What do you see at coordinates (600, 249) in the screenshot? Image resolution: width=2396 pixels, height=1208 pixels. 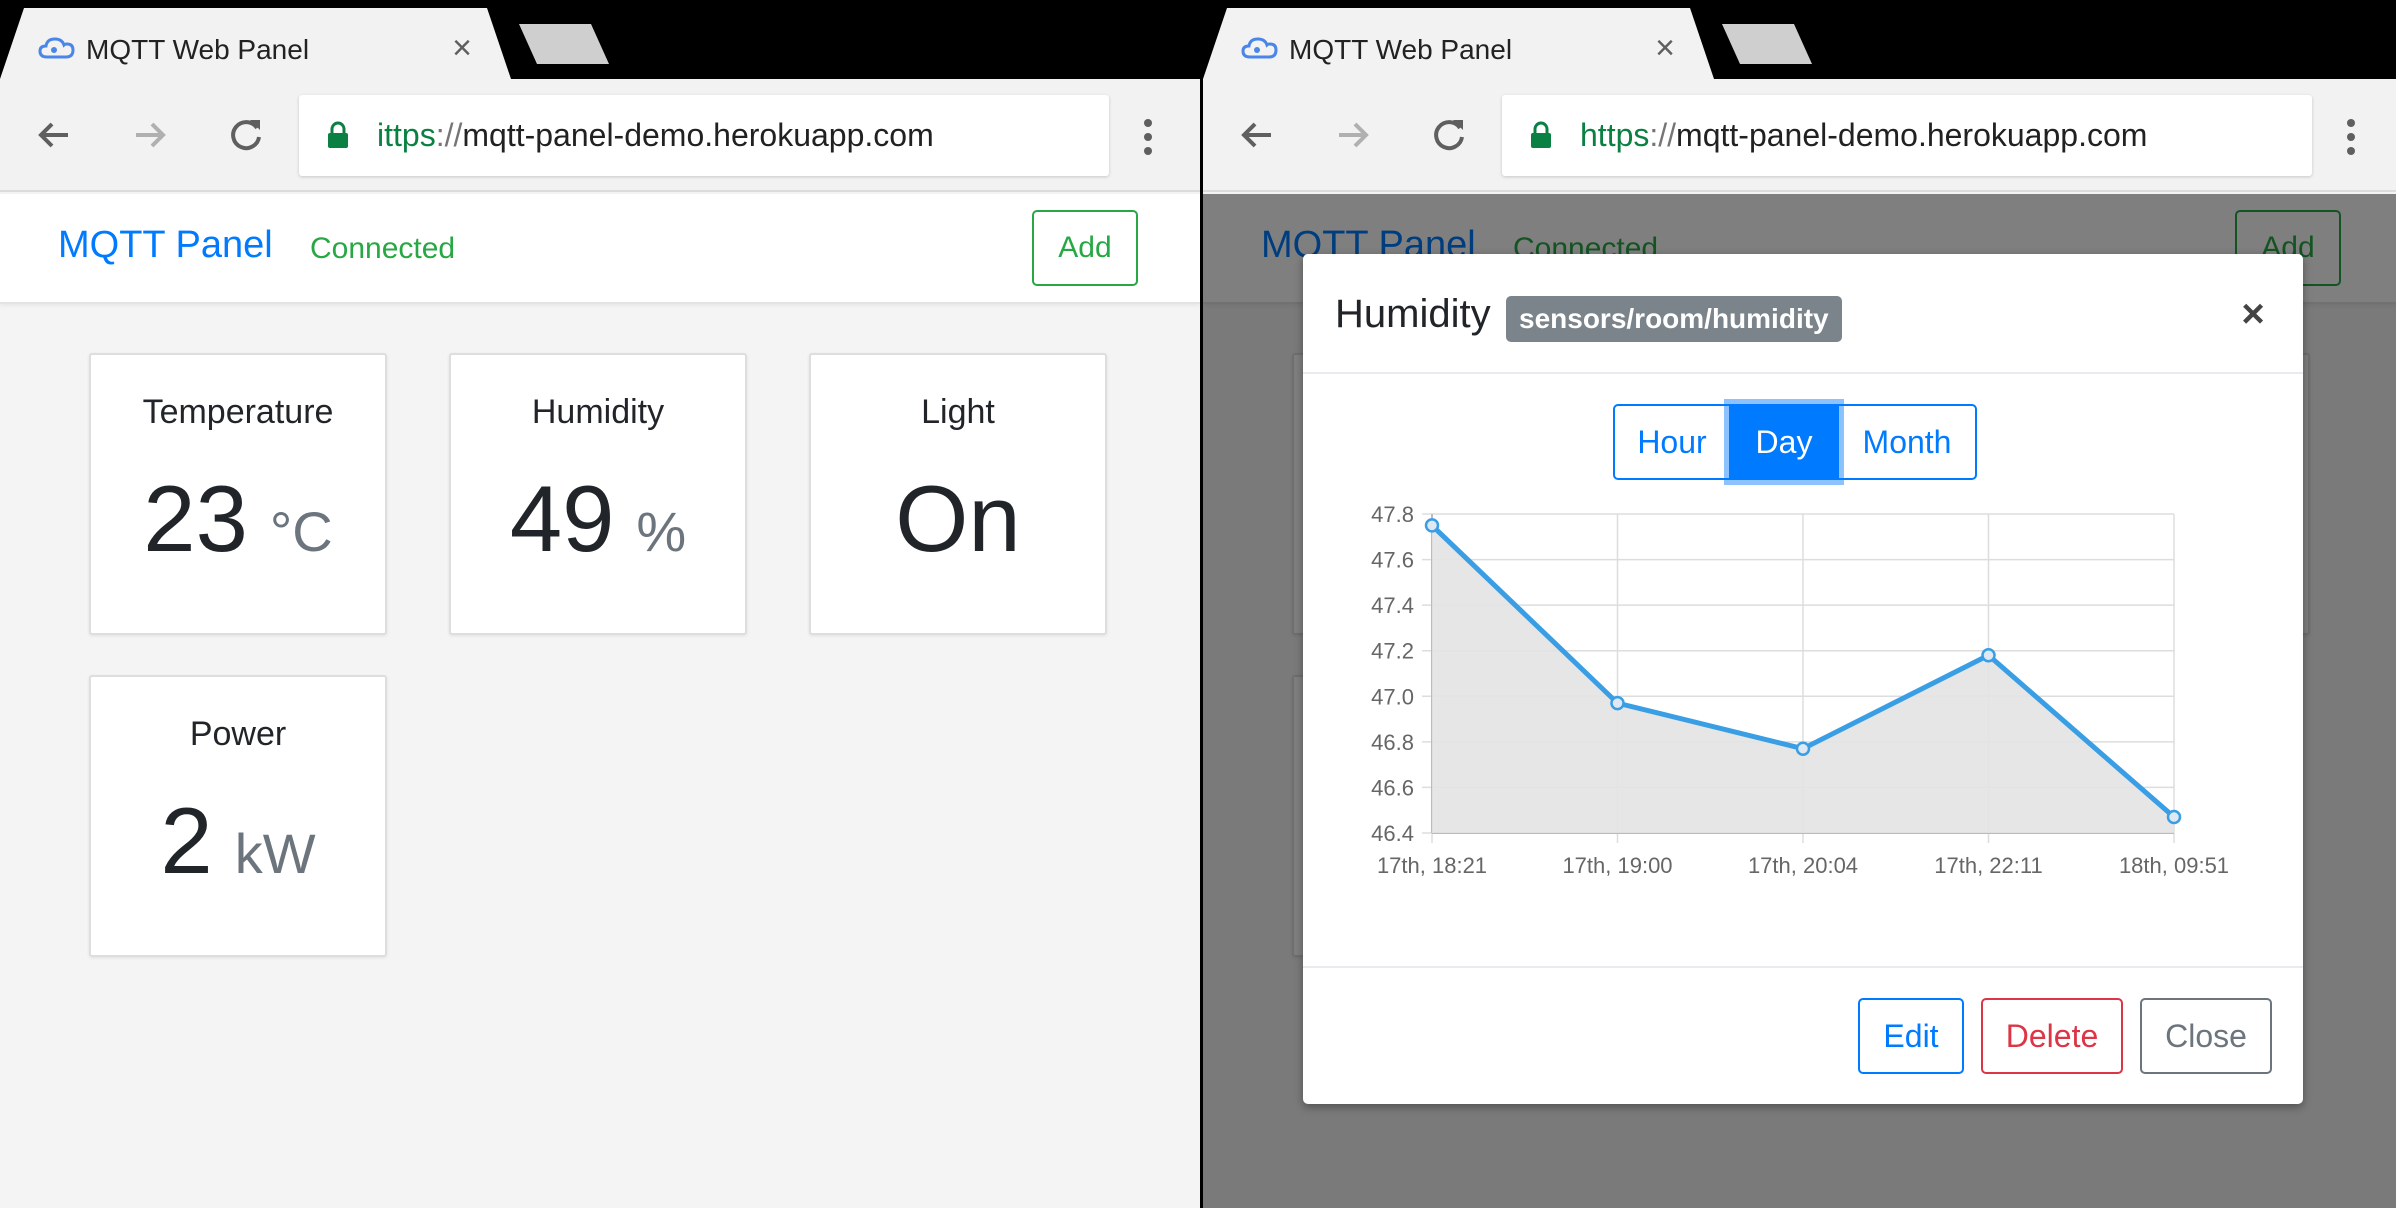 I see `navbar: MQTT Panel Connected Add` at bounding box center [600, 249].